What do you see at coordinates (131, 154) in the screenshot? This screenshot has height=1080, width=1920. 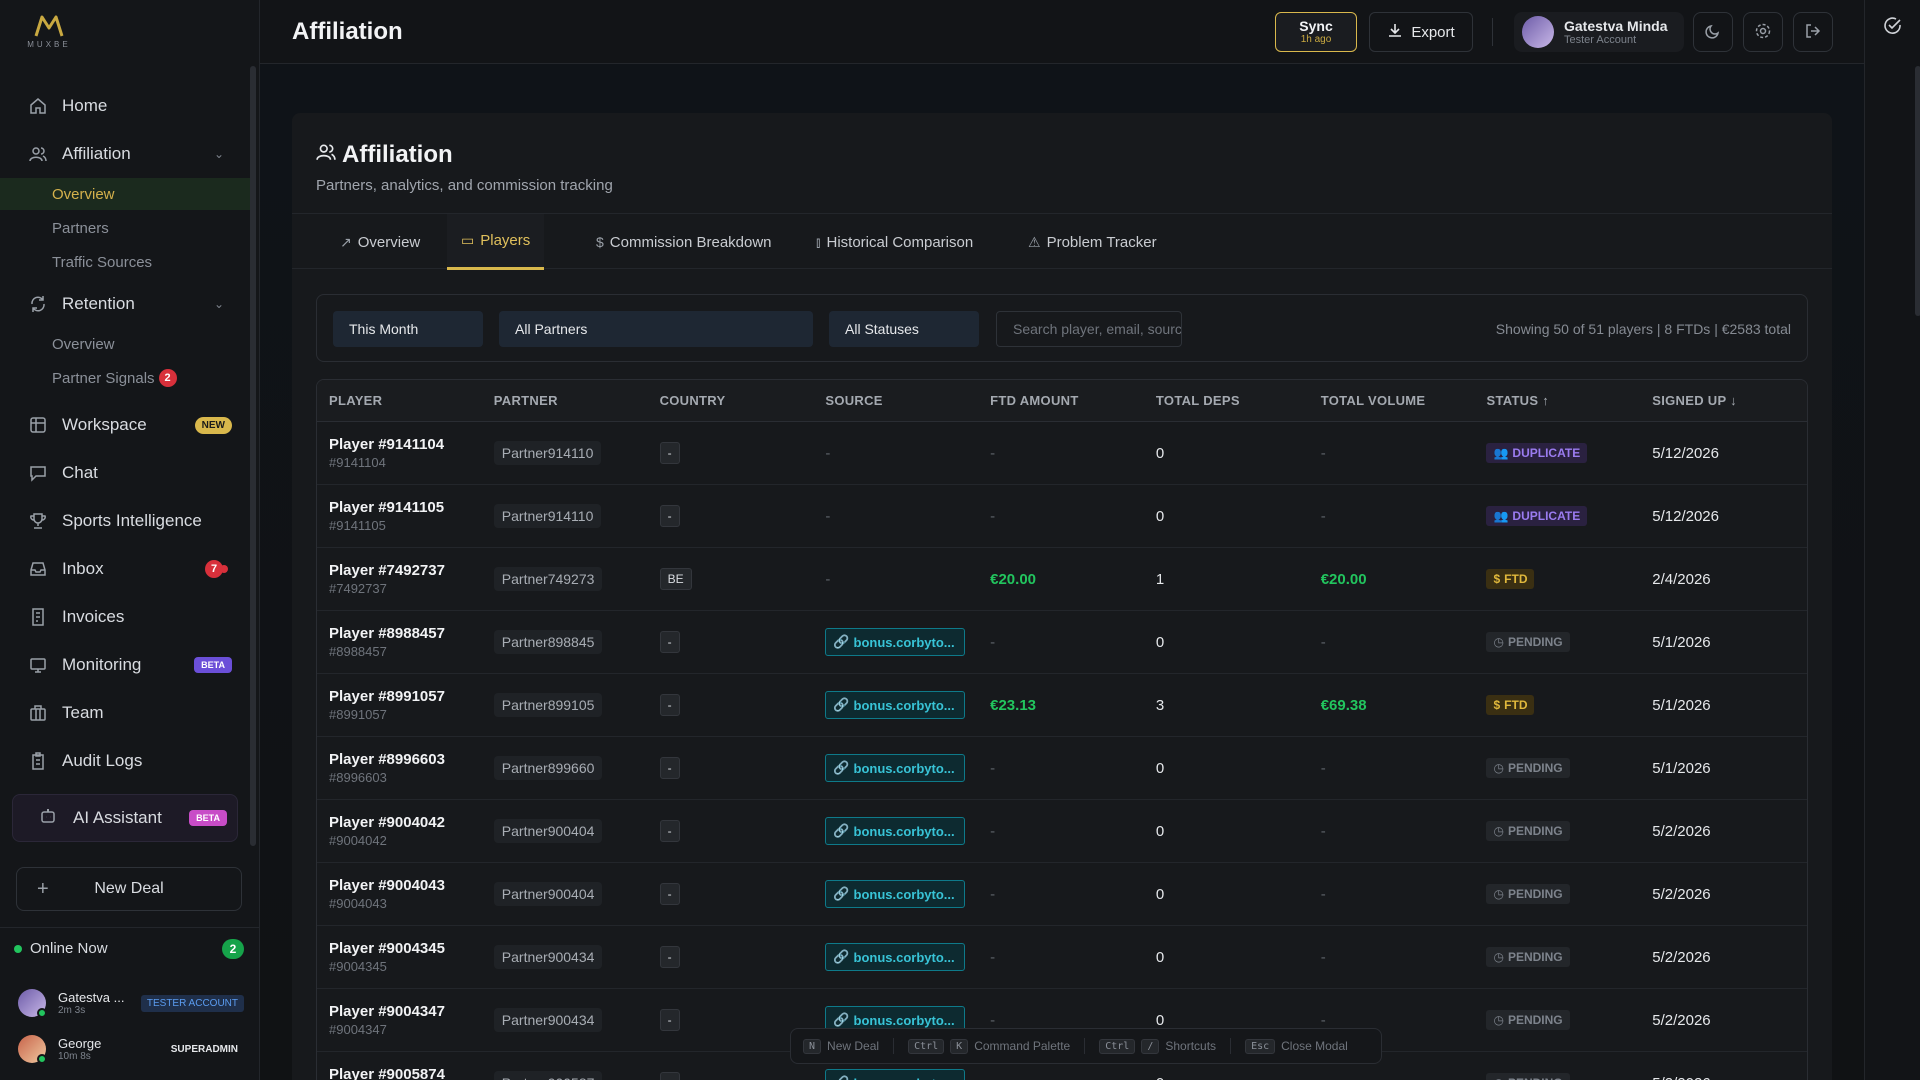 I see `sidebar-item-affiliation: Affiliation ⌄` at bounding box center [131, 154].